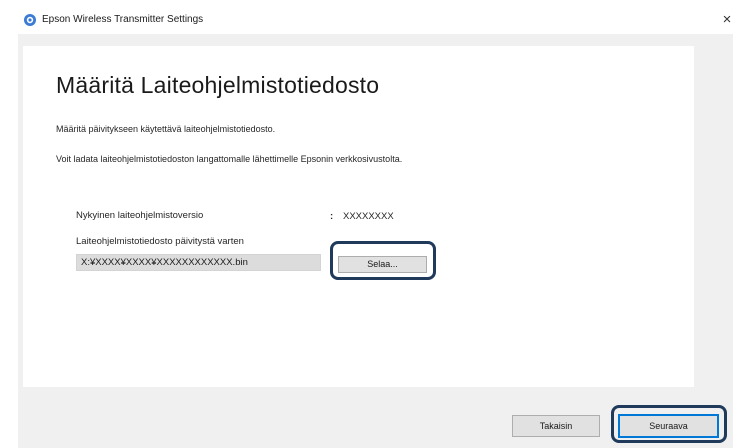 The width and height of the screenshot is (733, 448). What do you see at coordinates (726, 20) in the screenshot?
I see `close-icon: ×` at bounding box center [726, 20].